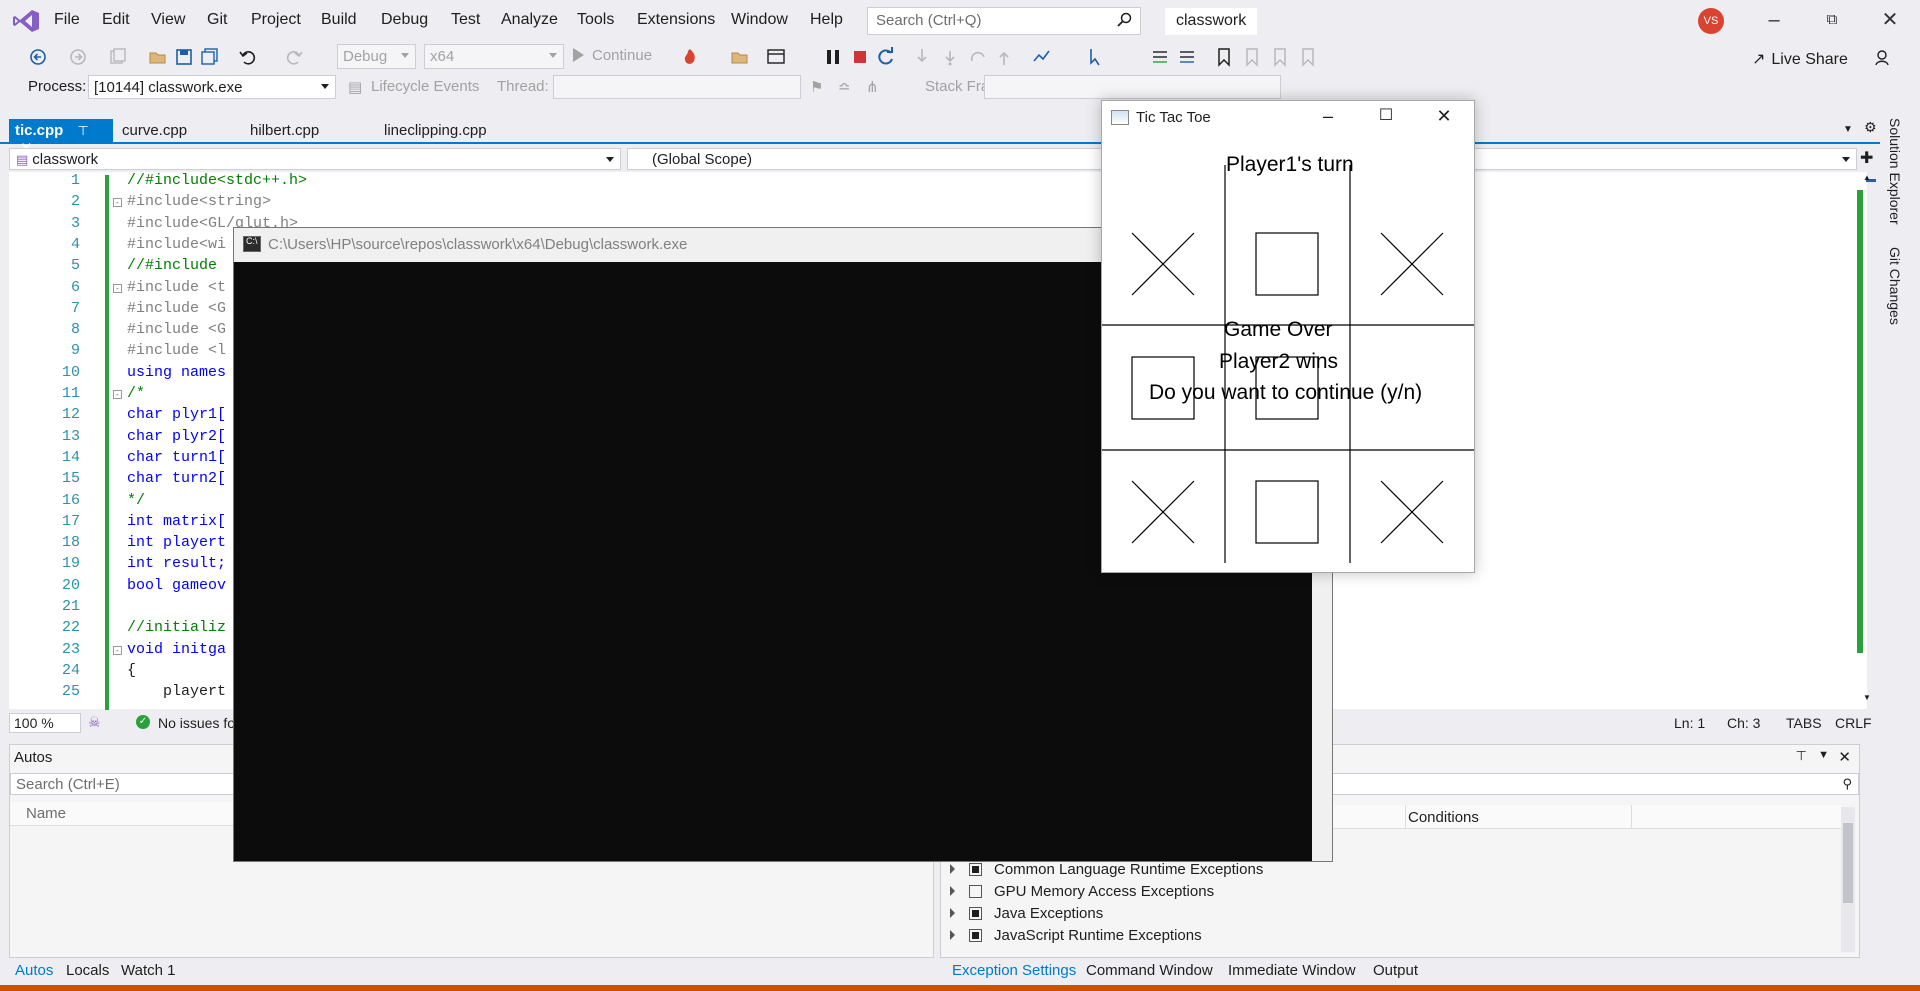 The width and height of the screenshot is (1920, 991). Describe the element at coordinates (776, 57) in the screenshot. I see `window-layout-icon` at that location.